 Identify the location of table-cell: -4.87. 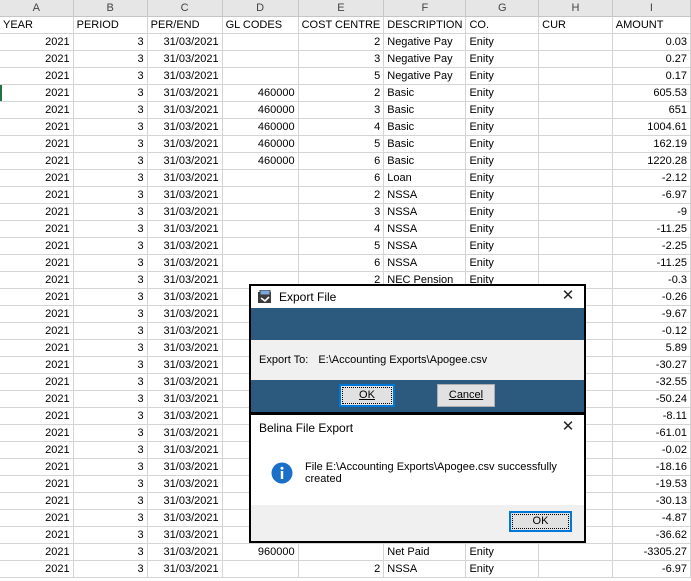
(651, 518).